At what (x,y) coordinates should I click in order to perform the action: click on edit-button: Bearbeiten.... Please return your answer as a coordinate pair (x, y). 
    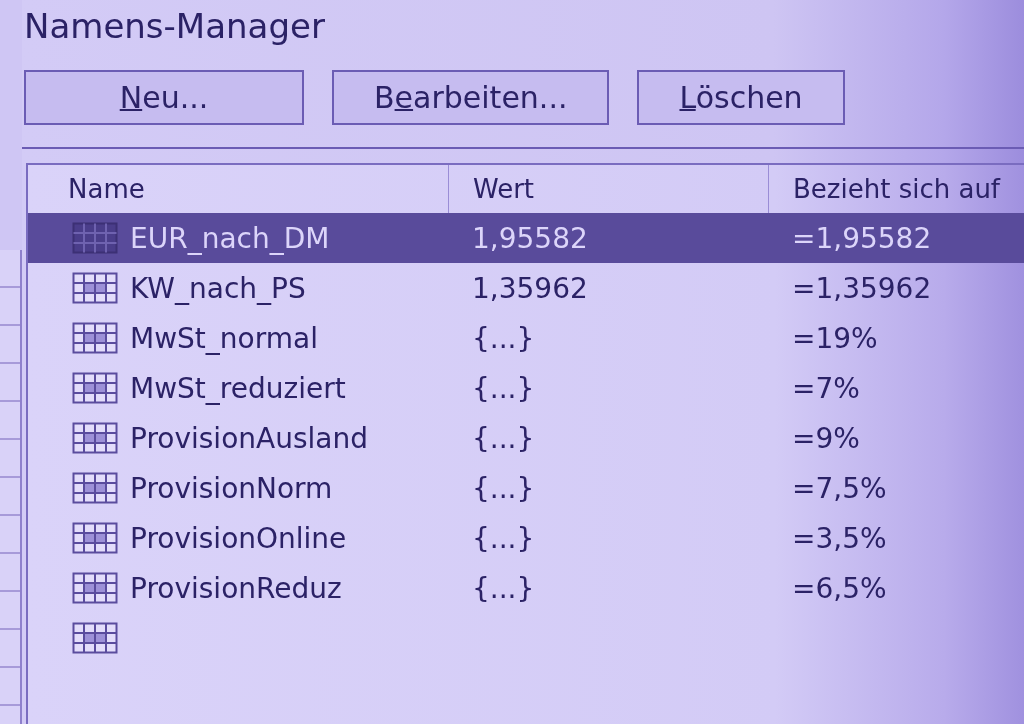
    Looking at the image, I should click on (471, 97).